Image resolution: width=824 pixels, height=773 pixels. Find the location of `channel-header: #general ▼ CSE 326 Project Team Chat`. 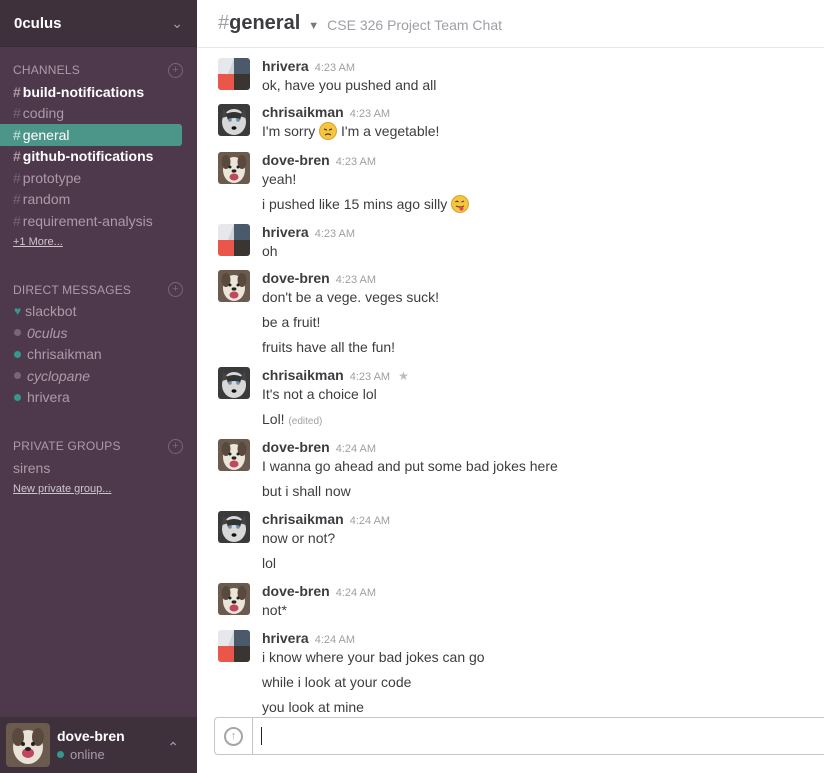

channel-header: #general ▼ CSE 326 Project Team Chat is located at coordinates (510, 24).